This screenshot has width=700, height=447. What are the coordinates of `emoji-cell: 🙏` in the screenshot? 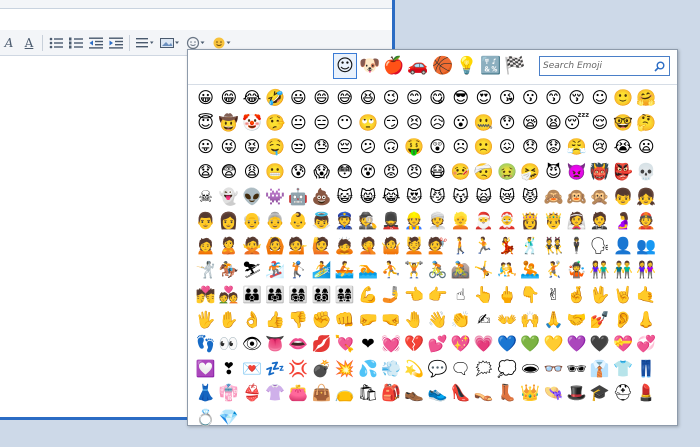 It's located at (553, 319).